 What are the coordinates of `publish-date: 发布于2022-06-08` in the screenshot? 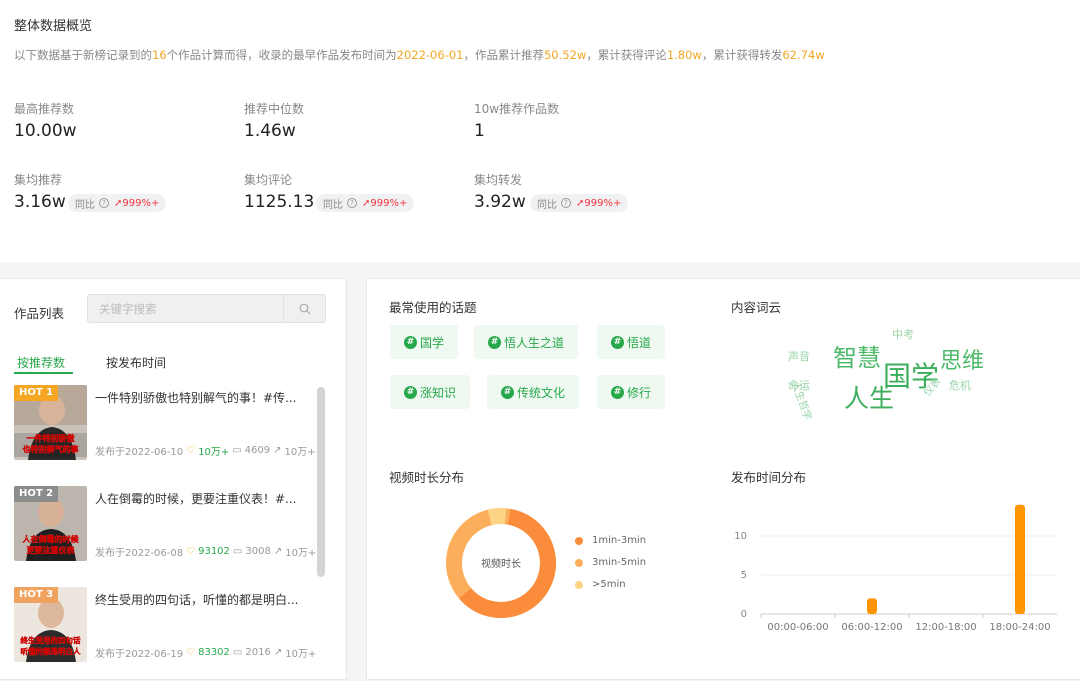 It's located at (139, 553).